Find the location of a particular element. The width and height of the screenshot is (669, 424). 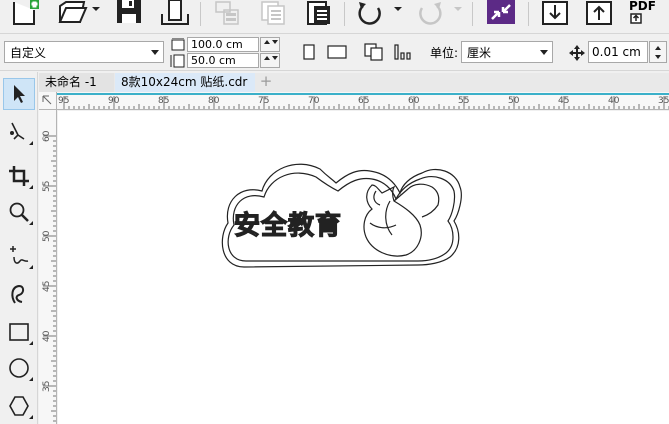

crop-tool is located at coordinates (19, 176).